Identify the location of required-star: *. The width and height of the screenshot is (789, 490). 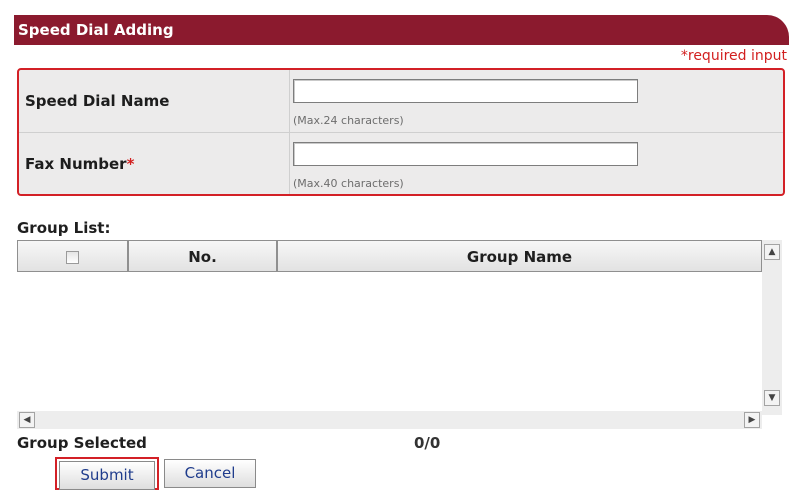
(130, 164).